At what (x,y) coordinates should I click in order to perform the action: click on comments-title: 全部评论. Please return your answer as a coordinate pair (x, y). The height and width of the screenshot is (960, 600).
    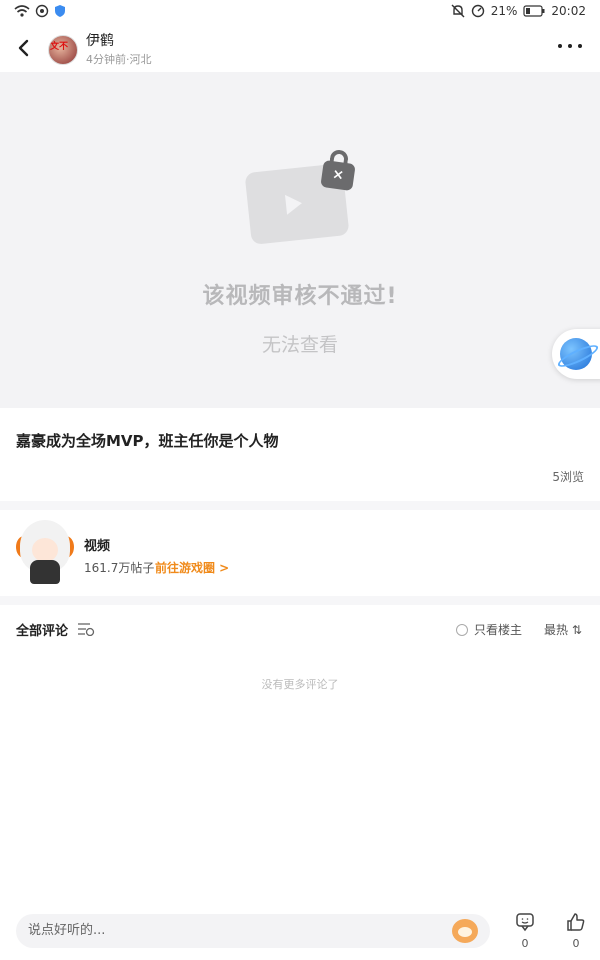
    Looking at the image, I should click on (42, 631).